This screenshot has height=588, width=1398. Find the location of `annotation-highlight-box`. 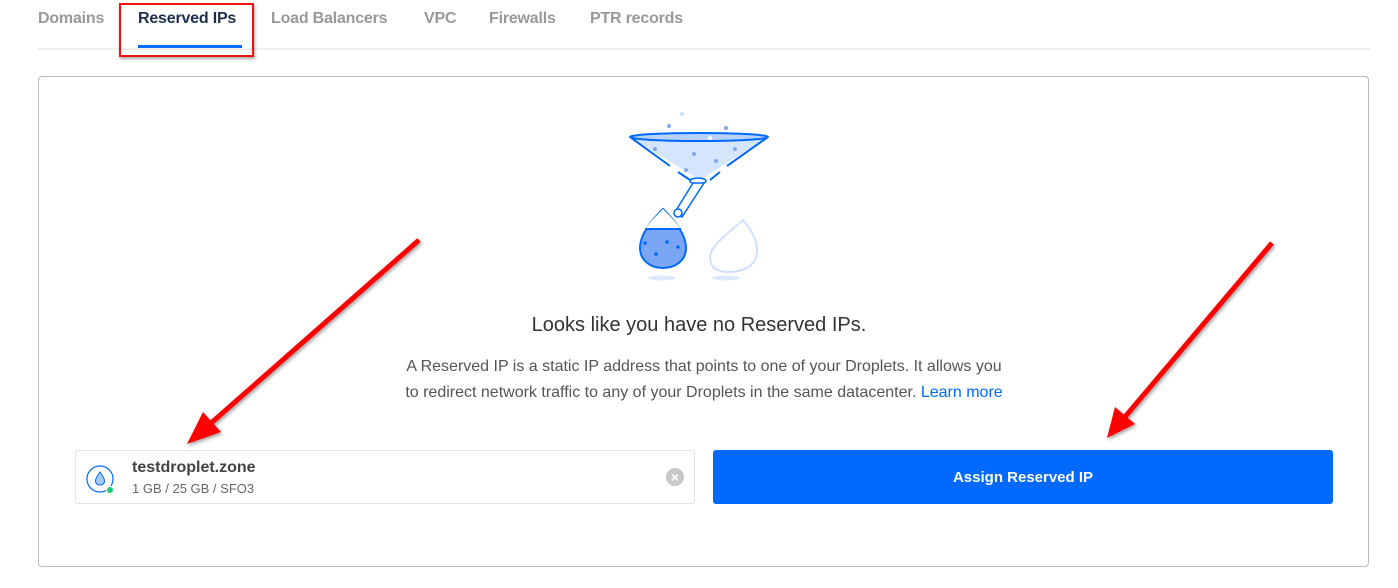

annotation-highlight-box is located at coordinates (186, 30).